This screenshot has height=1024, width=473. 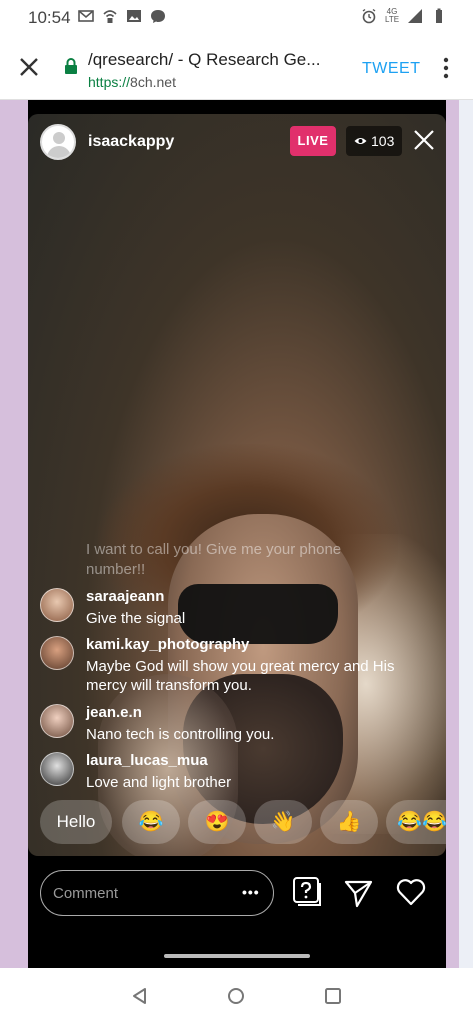 What do you see at coordinates (333, 996) in the screenshot?
I see `recents-icon` at bounding box center [333, 996].